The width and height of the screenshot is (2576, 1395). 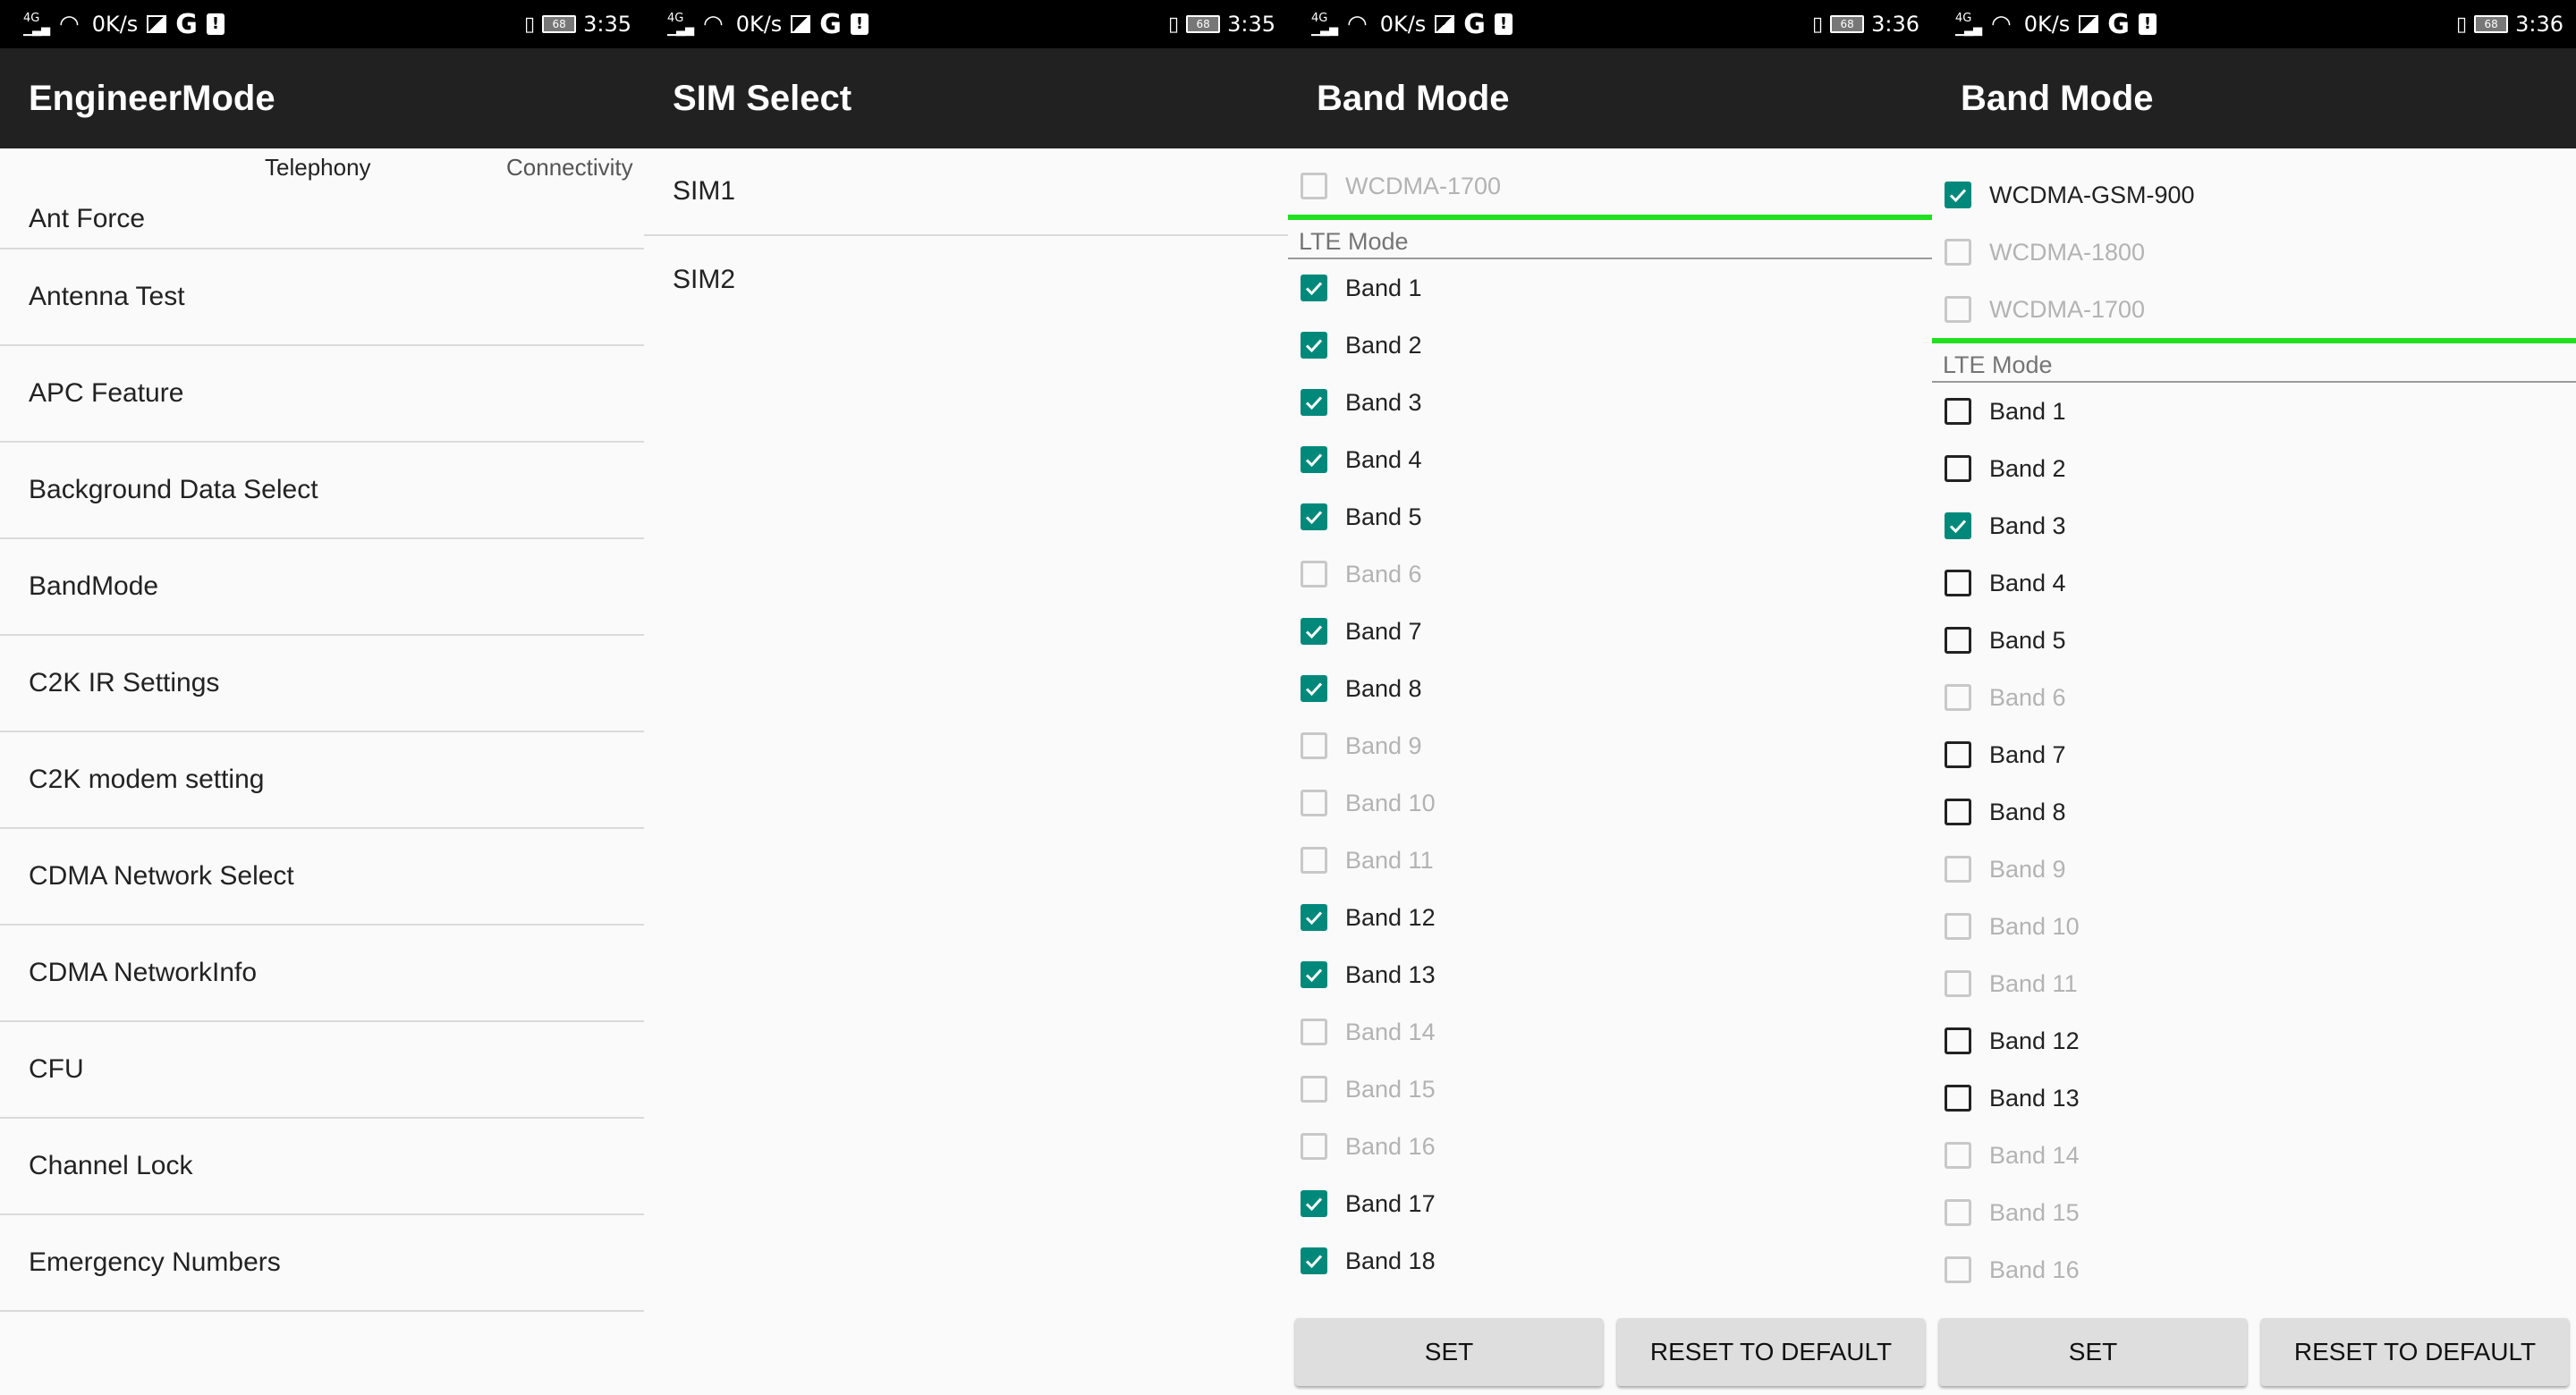 I want to click on checkbox-row: Band 17, so click(x=1610, y=1203).